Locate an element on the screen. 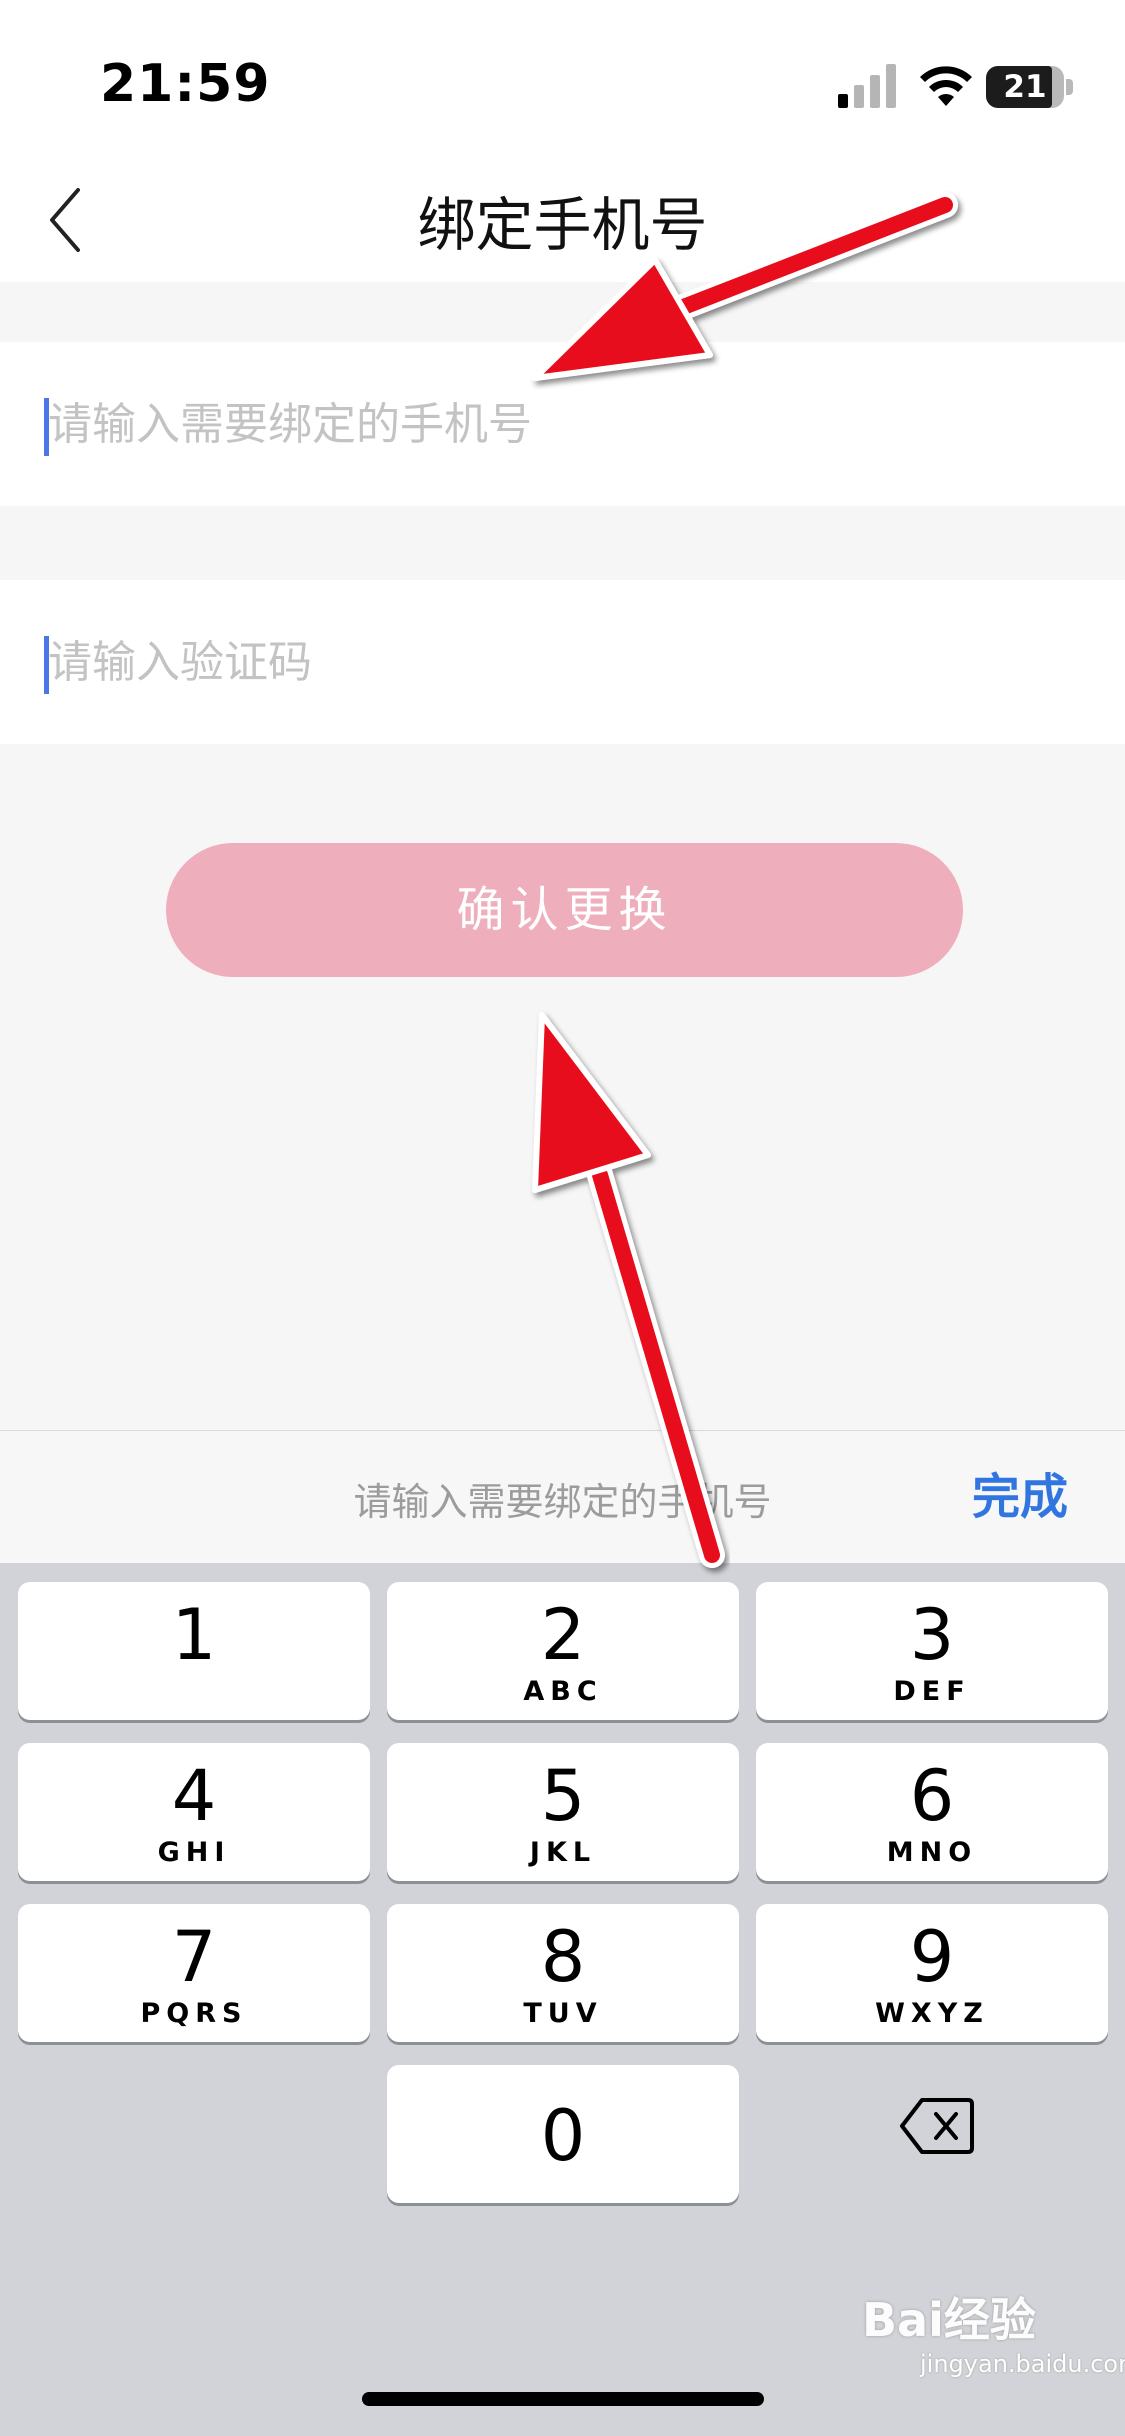  key-digit: 0 is located at coordinates (563, 2136).